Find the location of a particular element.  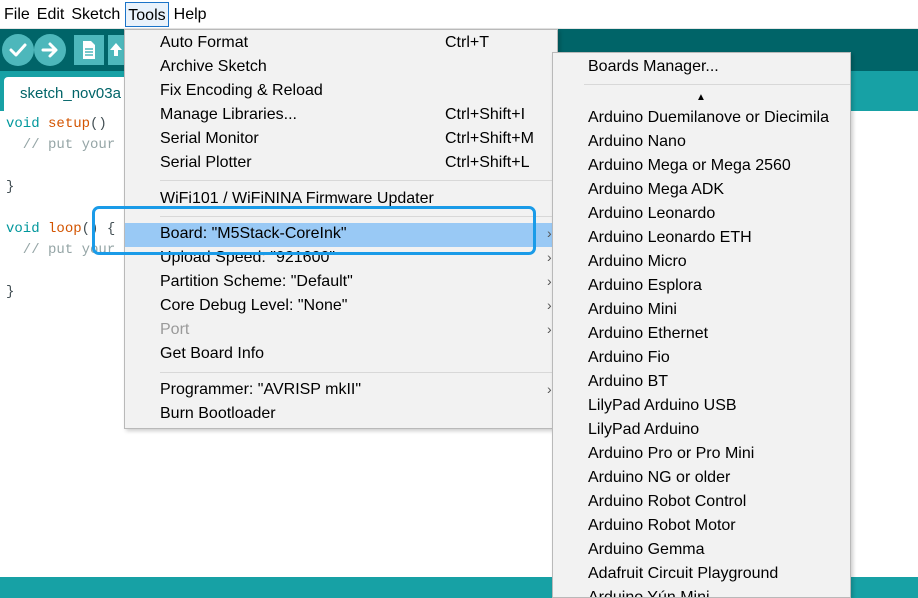

verify-button is located at coordinates (18, 50).